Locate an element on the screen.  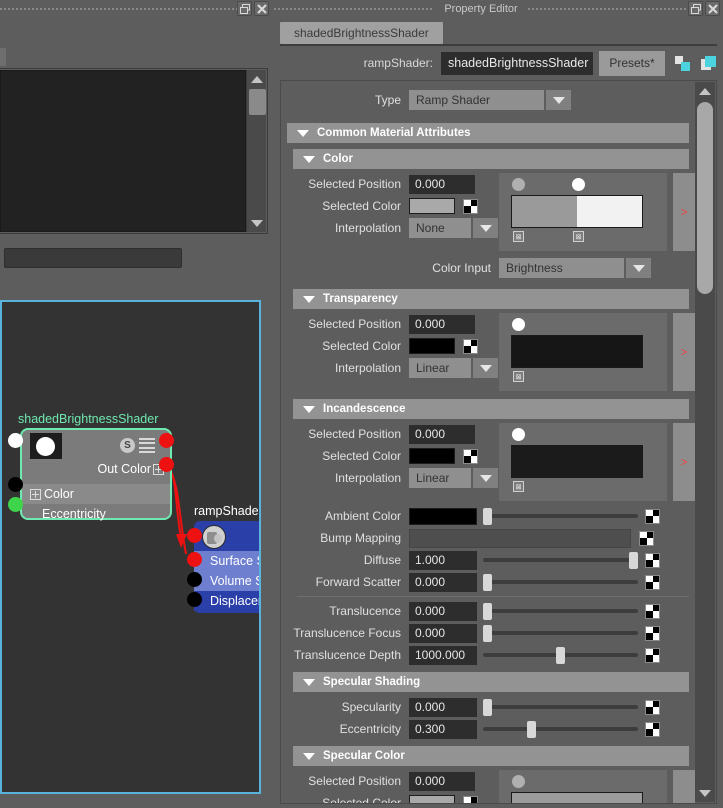
incandescence-selected-position-input: 0.000 is located at coordinates (442, 434).